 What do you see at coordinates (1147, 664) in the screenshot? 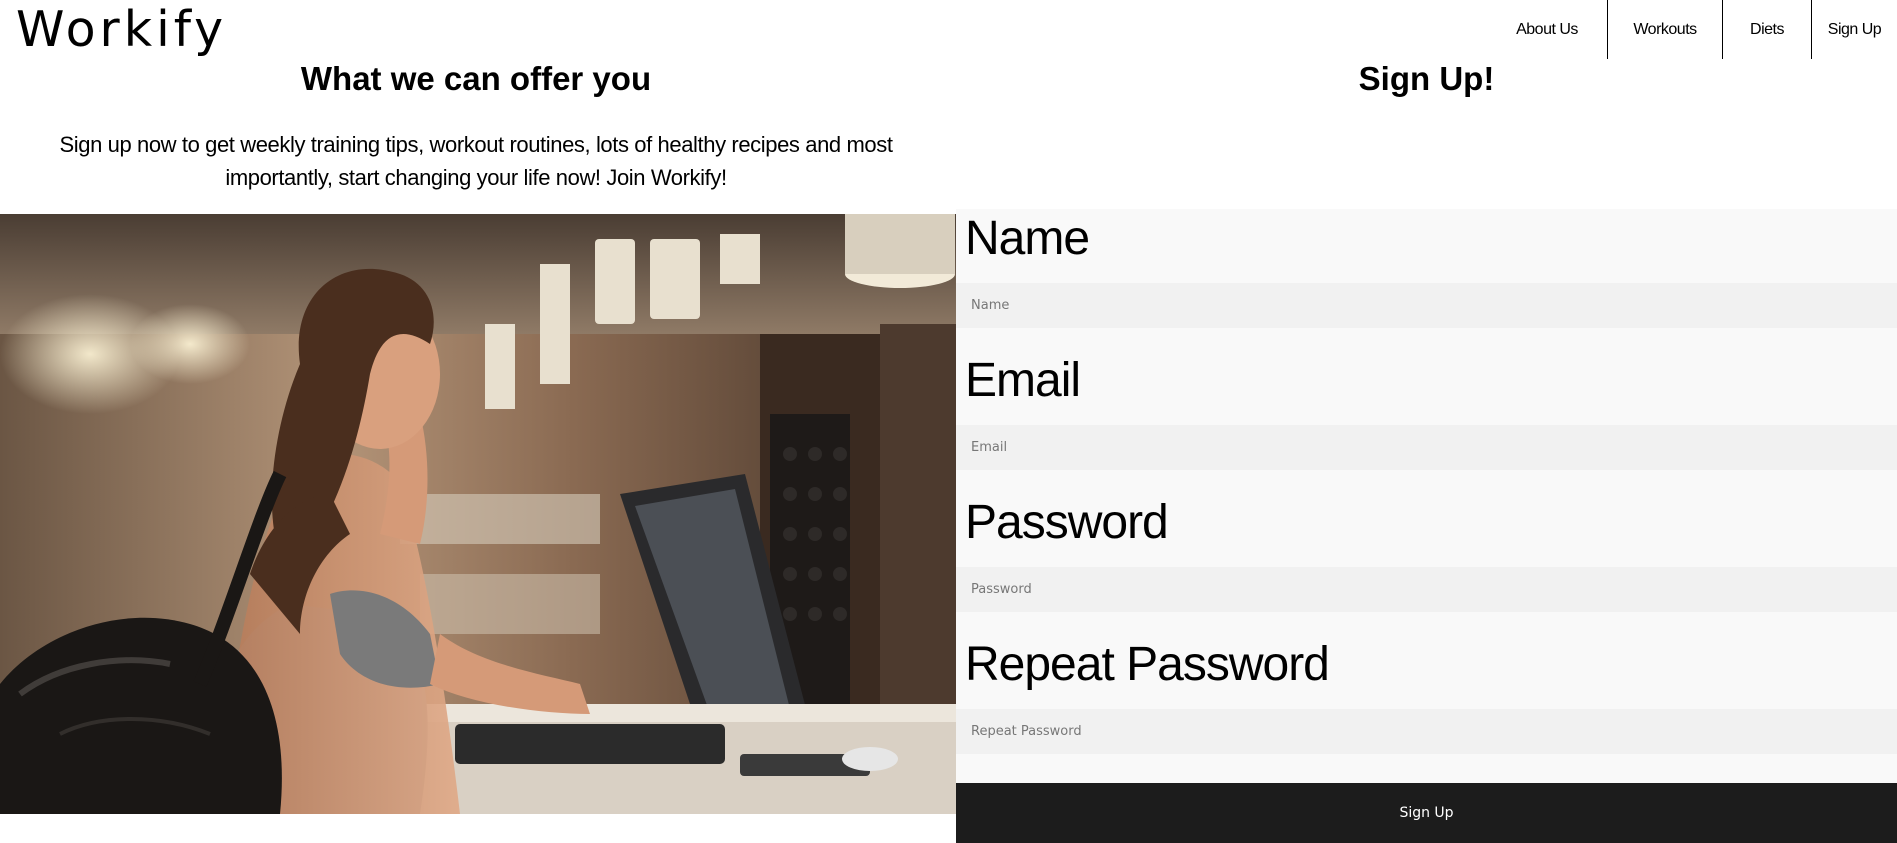
I see `repeat-password-label: Repeat Password` at bounding box center [1147, 664].